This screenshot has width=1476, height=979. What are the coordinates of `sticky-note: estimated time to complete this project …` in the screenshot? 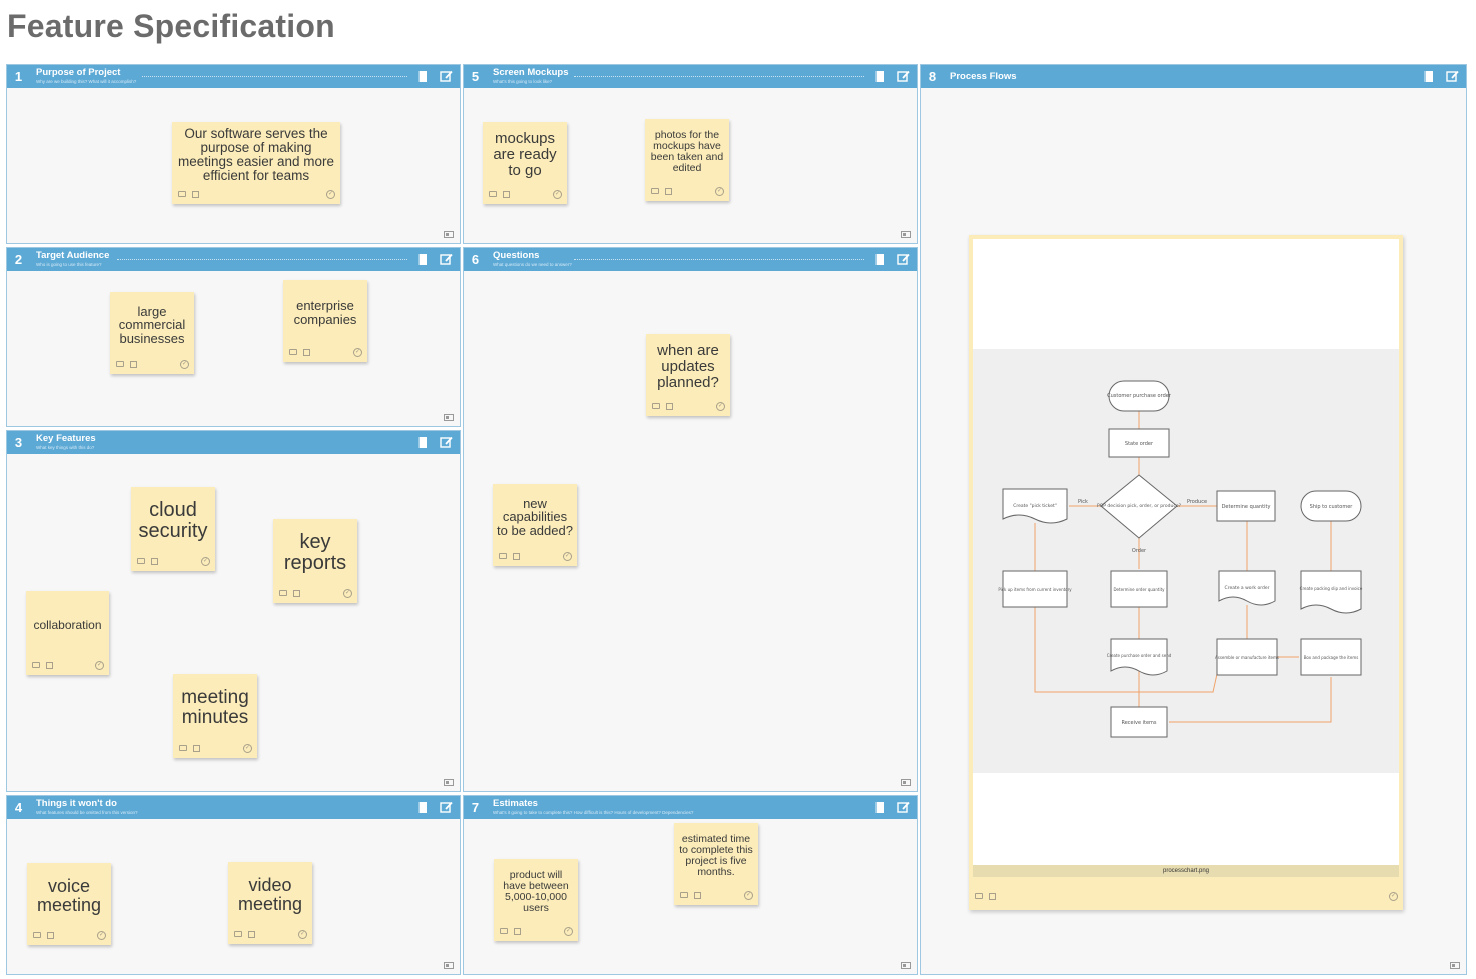 It's located at (716, 864).